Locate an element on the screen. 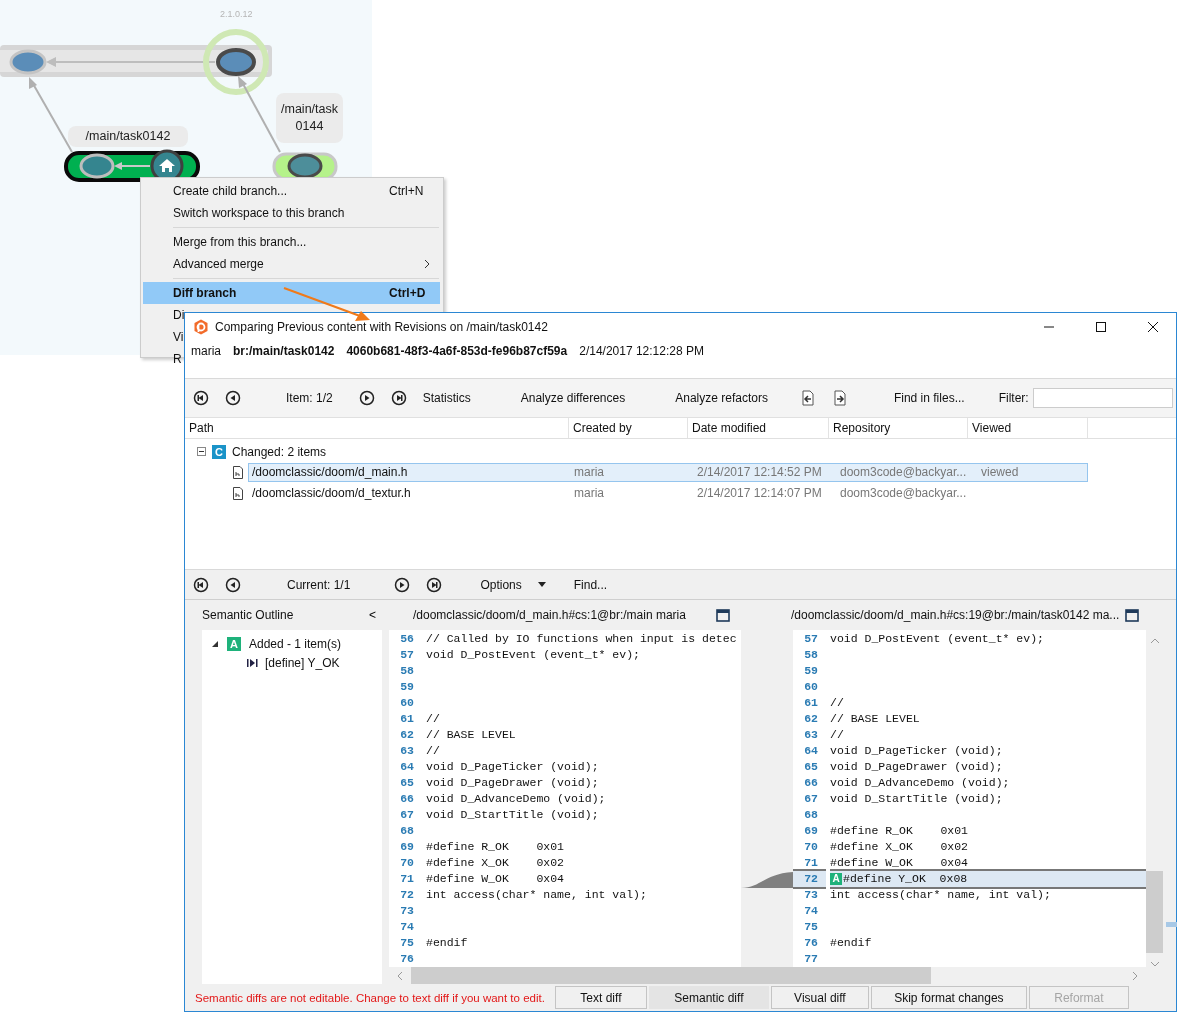  document-forward-icon is located at coordinates (839, 398).